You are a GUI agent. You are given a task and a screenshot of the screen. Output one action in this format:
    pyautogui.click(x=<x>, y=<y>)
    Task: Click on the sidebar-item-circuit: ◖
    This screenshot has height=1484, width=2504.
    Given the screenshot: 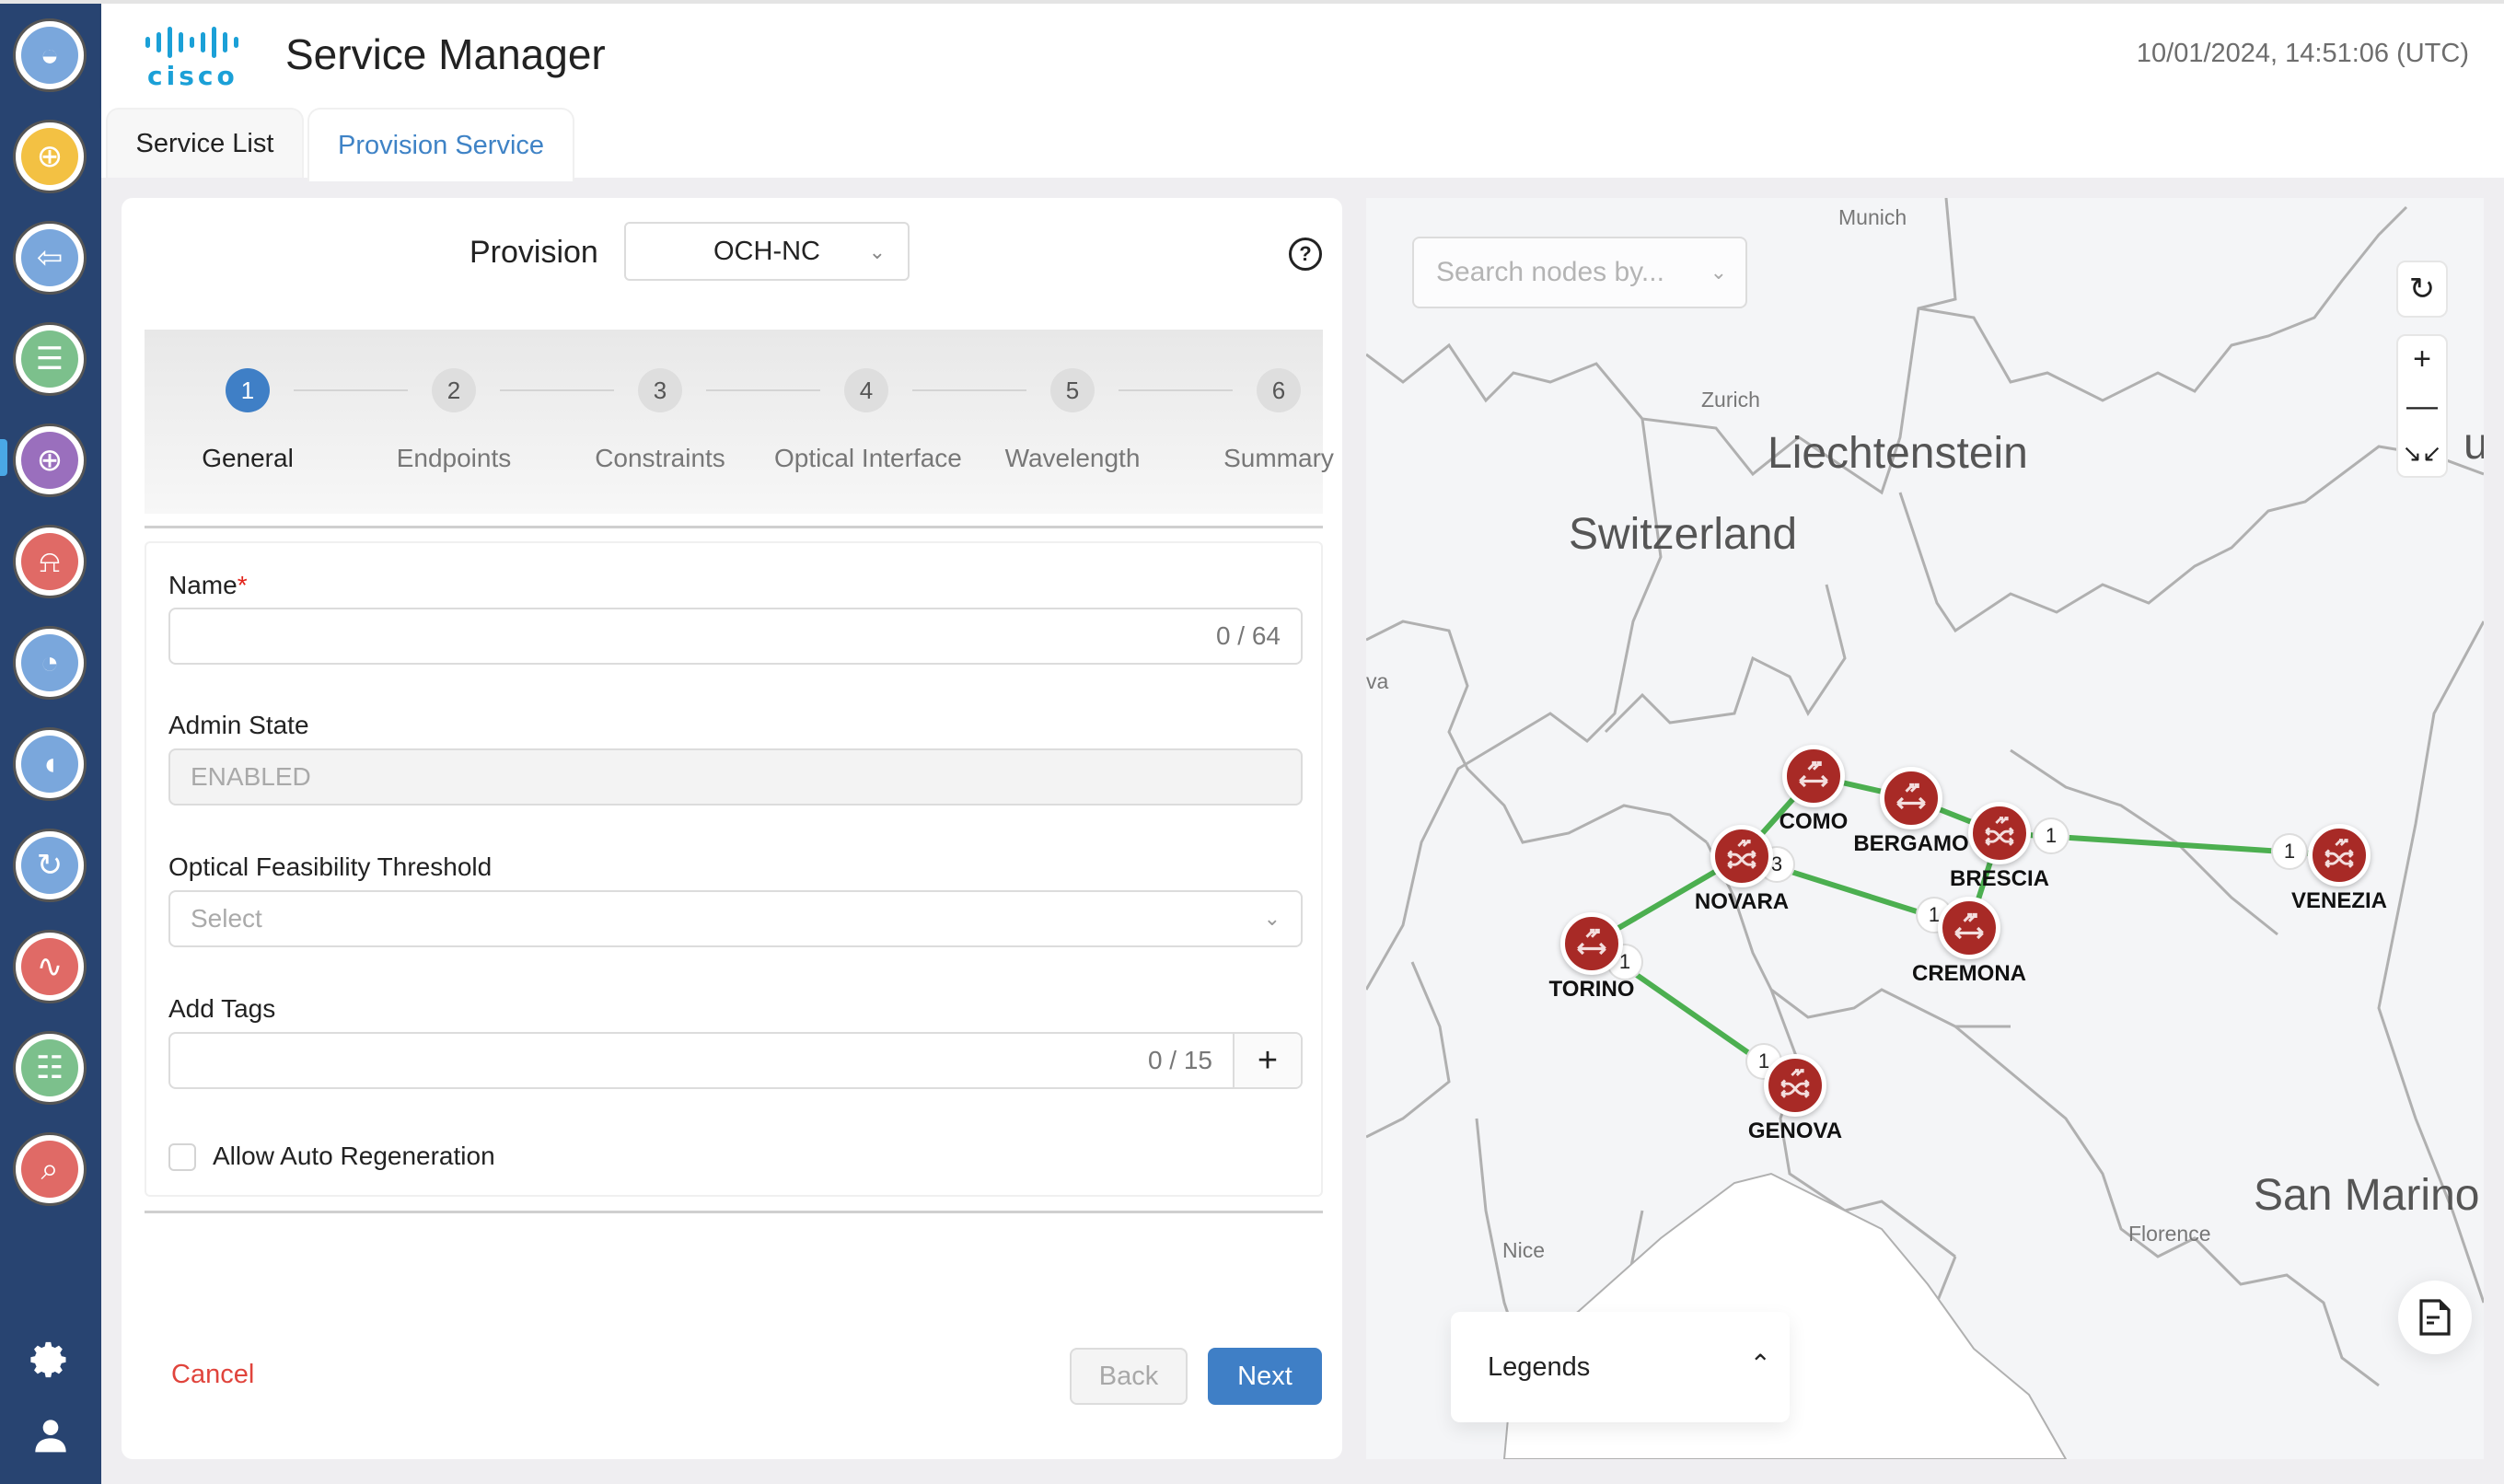 What is the action you would take?
    pyautogui.click(x=50, y=764)
    